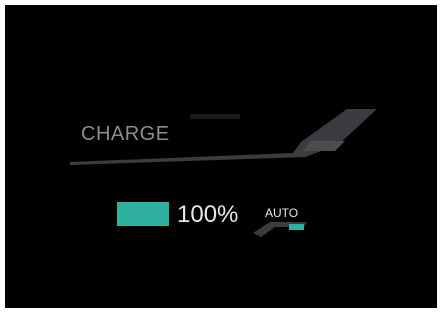 The width and height of the screenshot is (442, 313). Describe the element at coordinates (125, 134) in the screenshot. I see `charge-title: CHARGE` at that location.